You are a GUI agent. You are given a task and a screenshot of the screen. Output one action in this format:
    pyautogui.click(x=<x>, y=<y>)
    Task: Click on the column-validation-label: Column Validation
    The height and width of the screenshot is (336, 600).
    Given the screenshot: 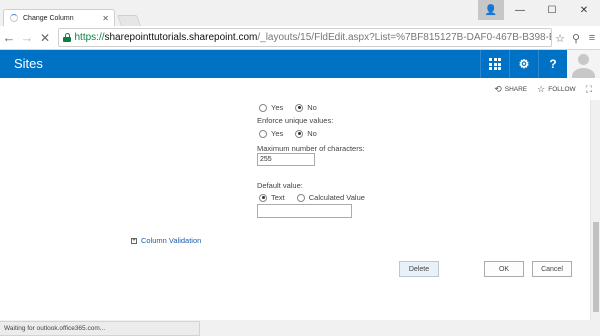 What is the action you would take?
    pyautogui.click(x=171, y=240)
    